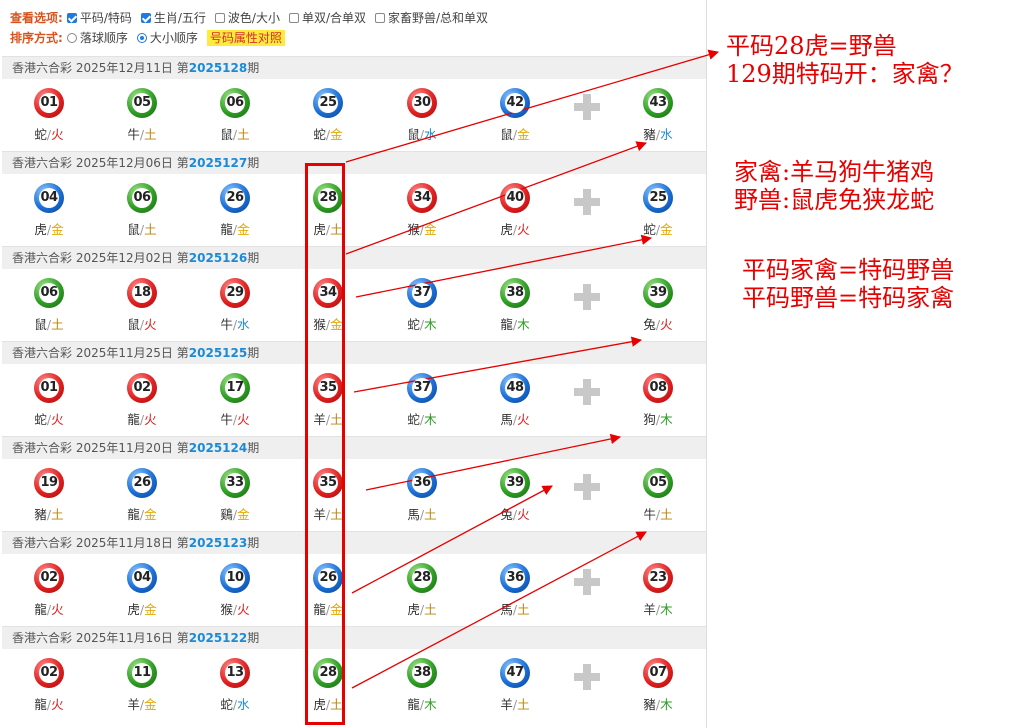 The height and width of the screenshot is (728, 1024). I want to click on view-option-2: 波色/大小, so click(247, 18).